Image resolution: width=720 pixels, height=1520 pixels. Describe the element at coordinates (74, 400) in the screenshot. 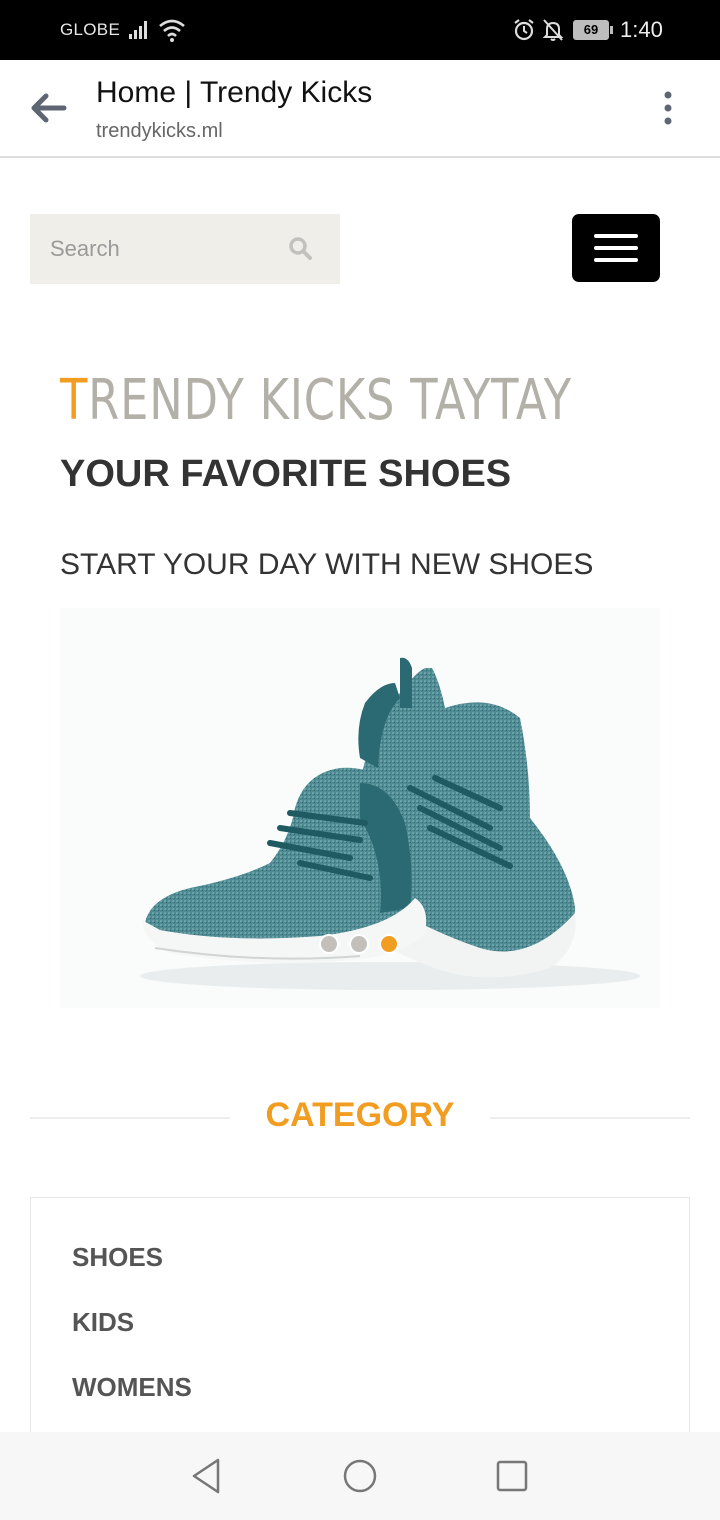

I see `brand-first-letter: T` at that location.